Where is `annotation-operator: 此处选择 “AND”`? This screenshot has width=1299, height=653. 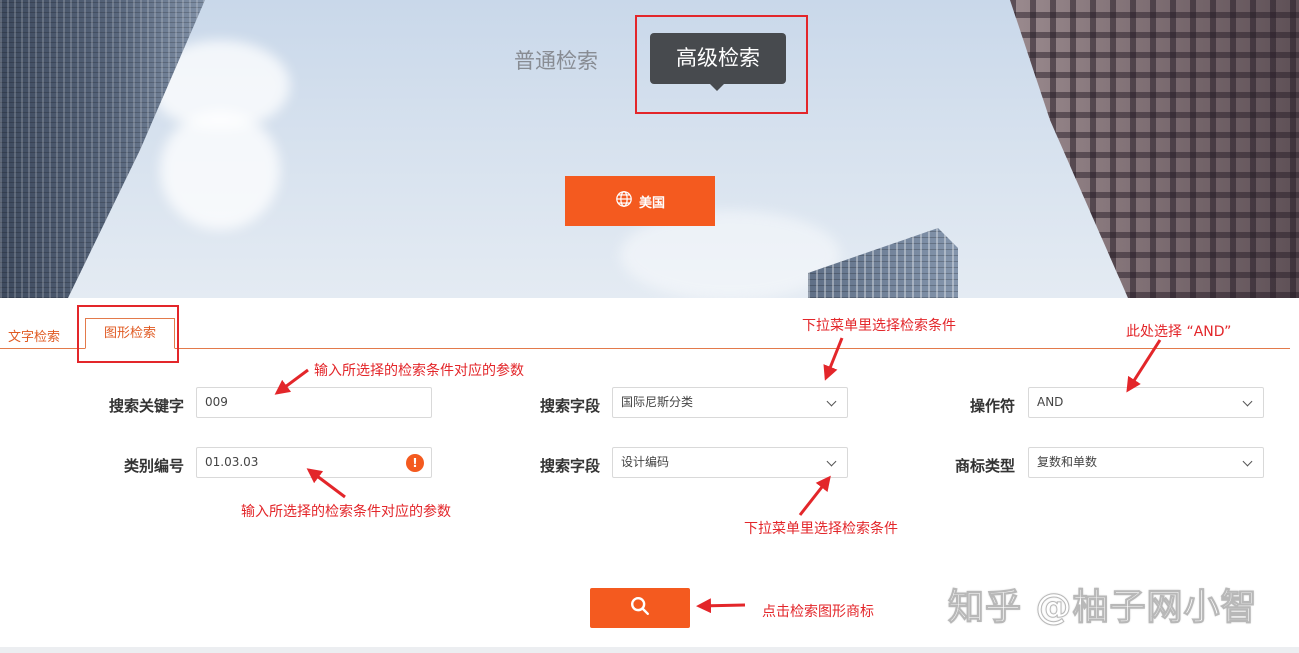 annotation-operator: 此处选择 “AND” is located at coordinates (1179, 332).